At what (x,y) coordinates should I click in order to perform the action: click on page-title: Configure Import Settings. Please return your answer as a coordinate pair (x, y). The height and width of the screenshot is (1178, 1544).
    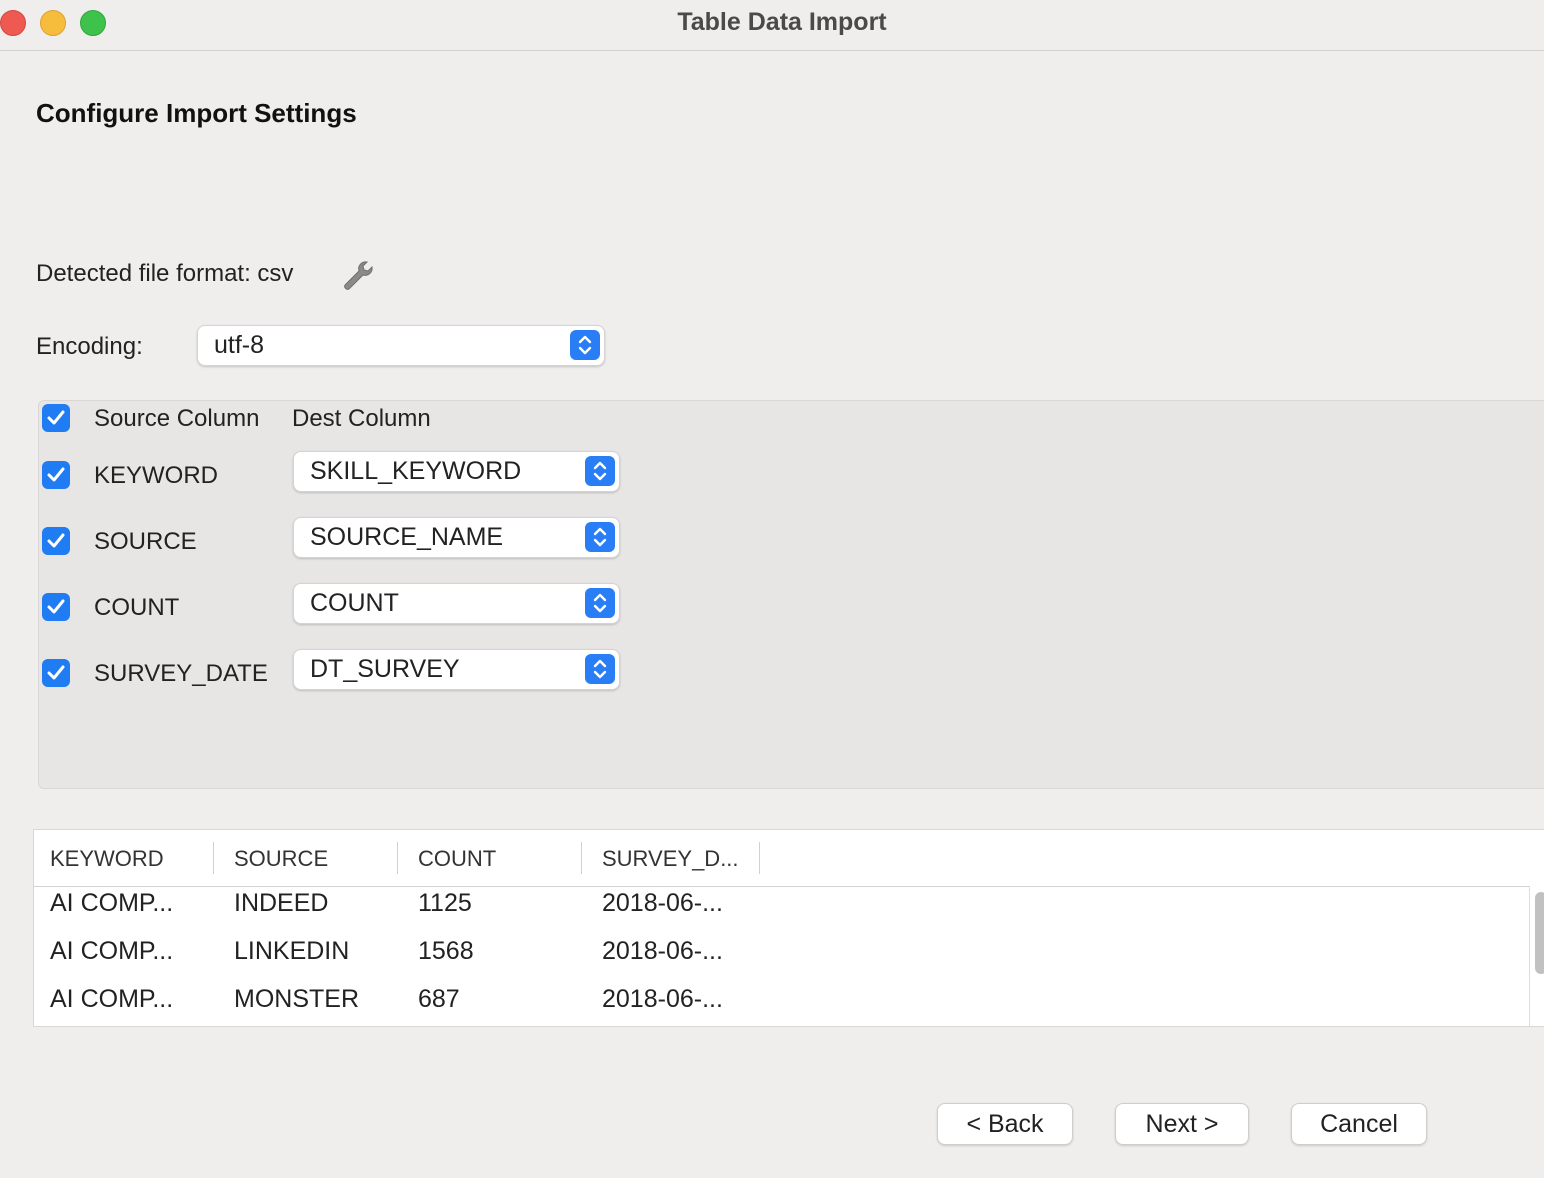
    Looking at the image, I should click on (196, 113).